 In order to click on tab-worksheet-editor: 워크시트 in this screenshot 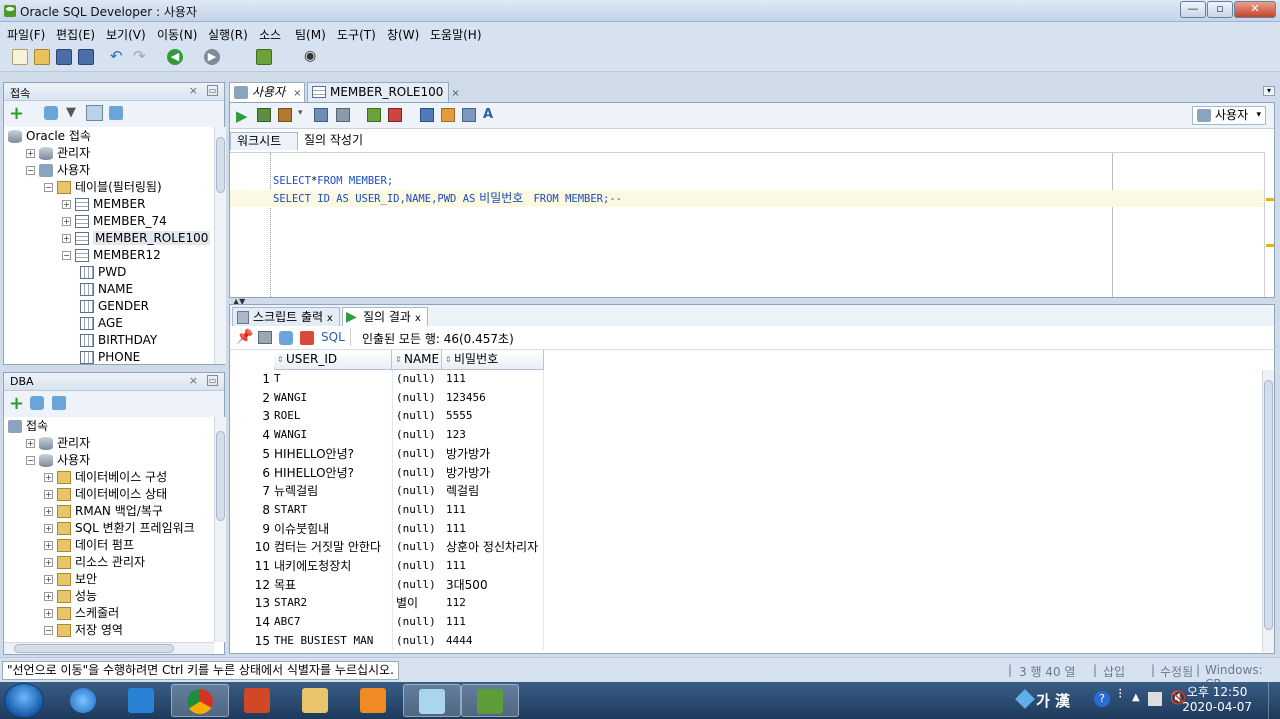, I will do `click(264, 141)`.